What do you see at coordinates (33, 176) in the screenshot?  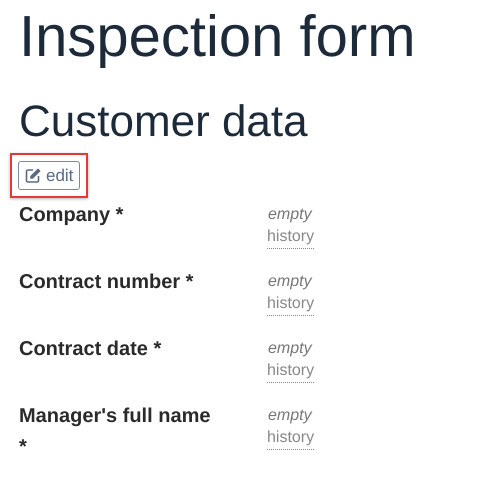 I see `edit-icon` at bounding box center [33, 176].